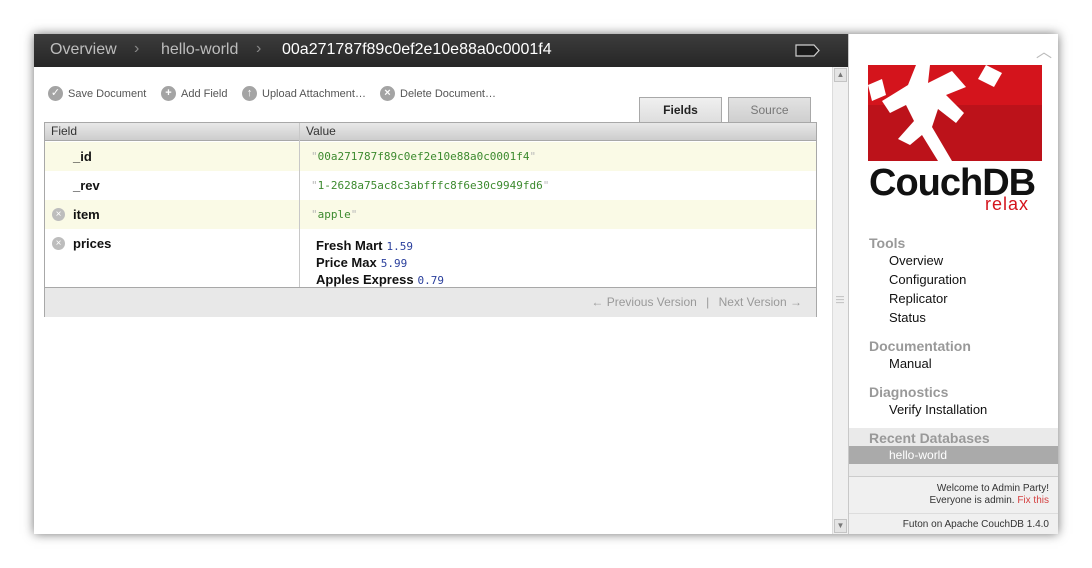 The width and height of the screenshot is (1092, 568). What do you see at coordinates (643, 302) in the screenshot?
I see `previous-version-link: ← Previous Version` at bounding box center [643, 302].